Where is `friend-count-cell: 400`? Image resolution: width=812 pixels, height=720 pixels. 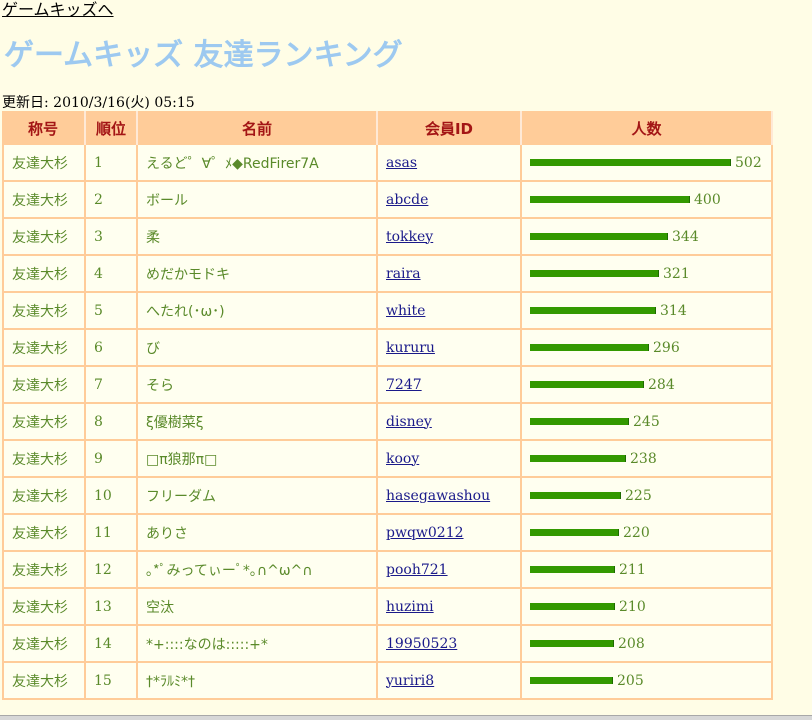
friend-count-cell: 400 is located at coordinates (647, 200).